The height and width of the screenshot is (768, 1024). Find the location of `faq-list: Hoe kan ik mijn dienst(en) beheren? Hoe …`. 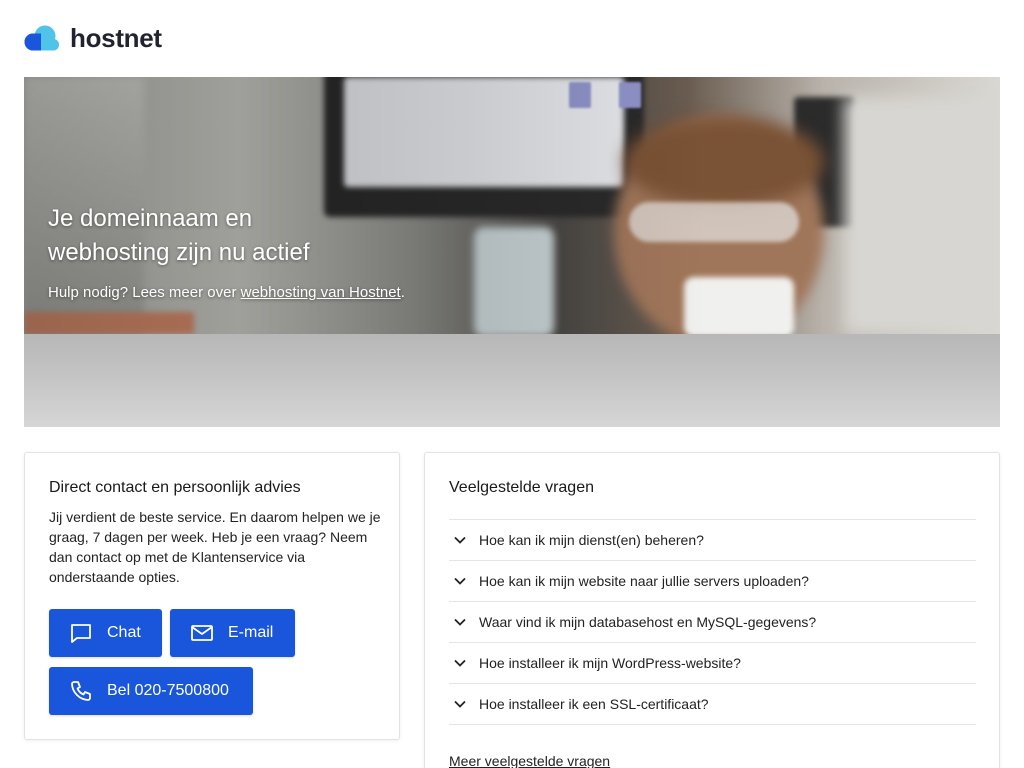

faq-list: Hoe kan ik mijn dienst(en) beheren? Hoe … is located at coordinates (712, 622).